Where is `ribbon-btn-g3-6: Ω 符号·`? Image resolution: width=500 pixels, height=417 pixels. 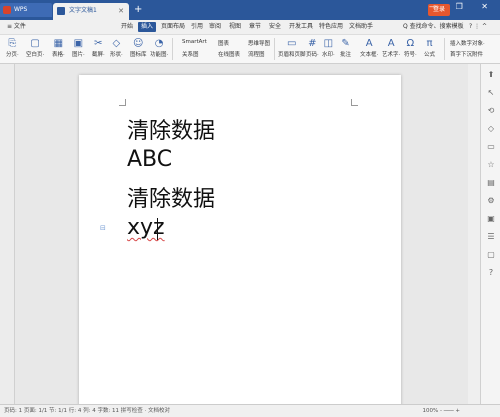
ribbon-btn-g3-6: Ω 符号· is located at coordinates (410, 48).